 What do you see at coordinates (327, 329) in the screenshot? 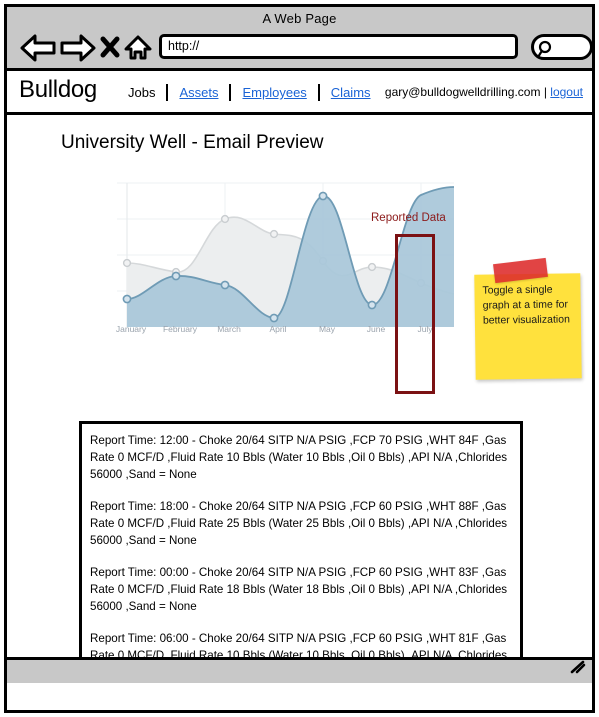
I see `x-tick-may: May` at bounding box center [327, 329].